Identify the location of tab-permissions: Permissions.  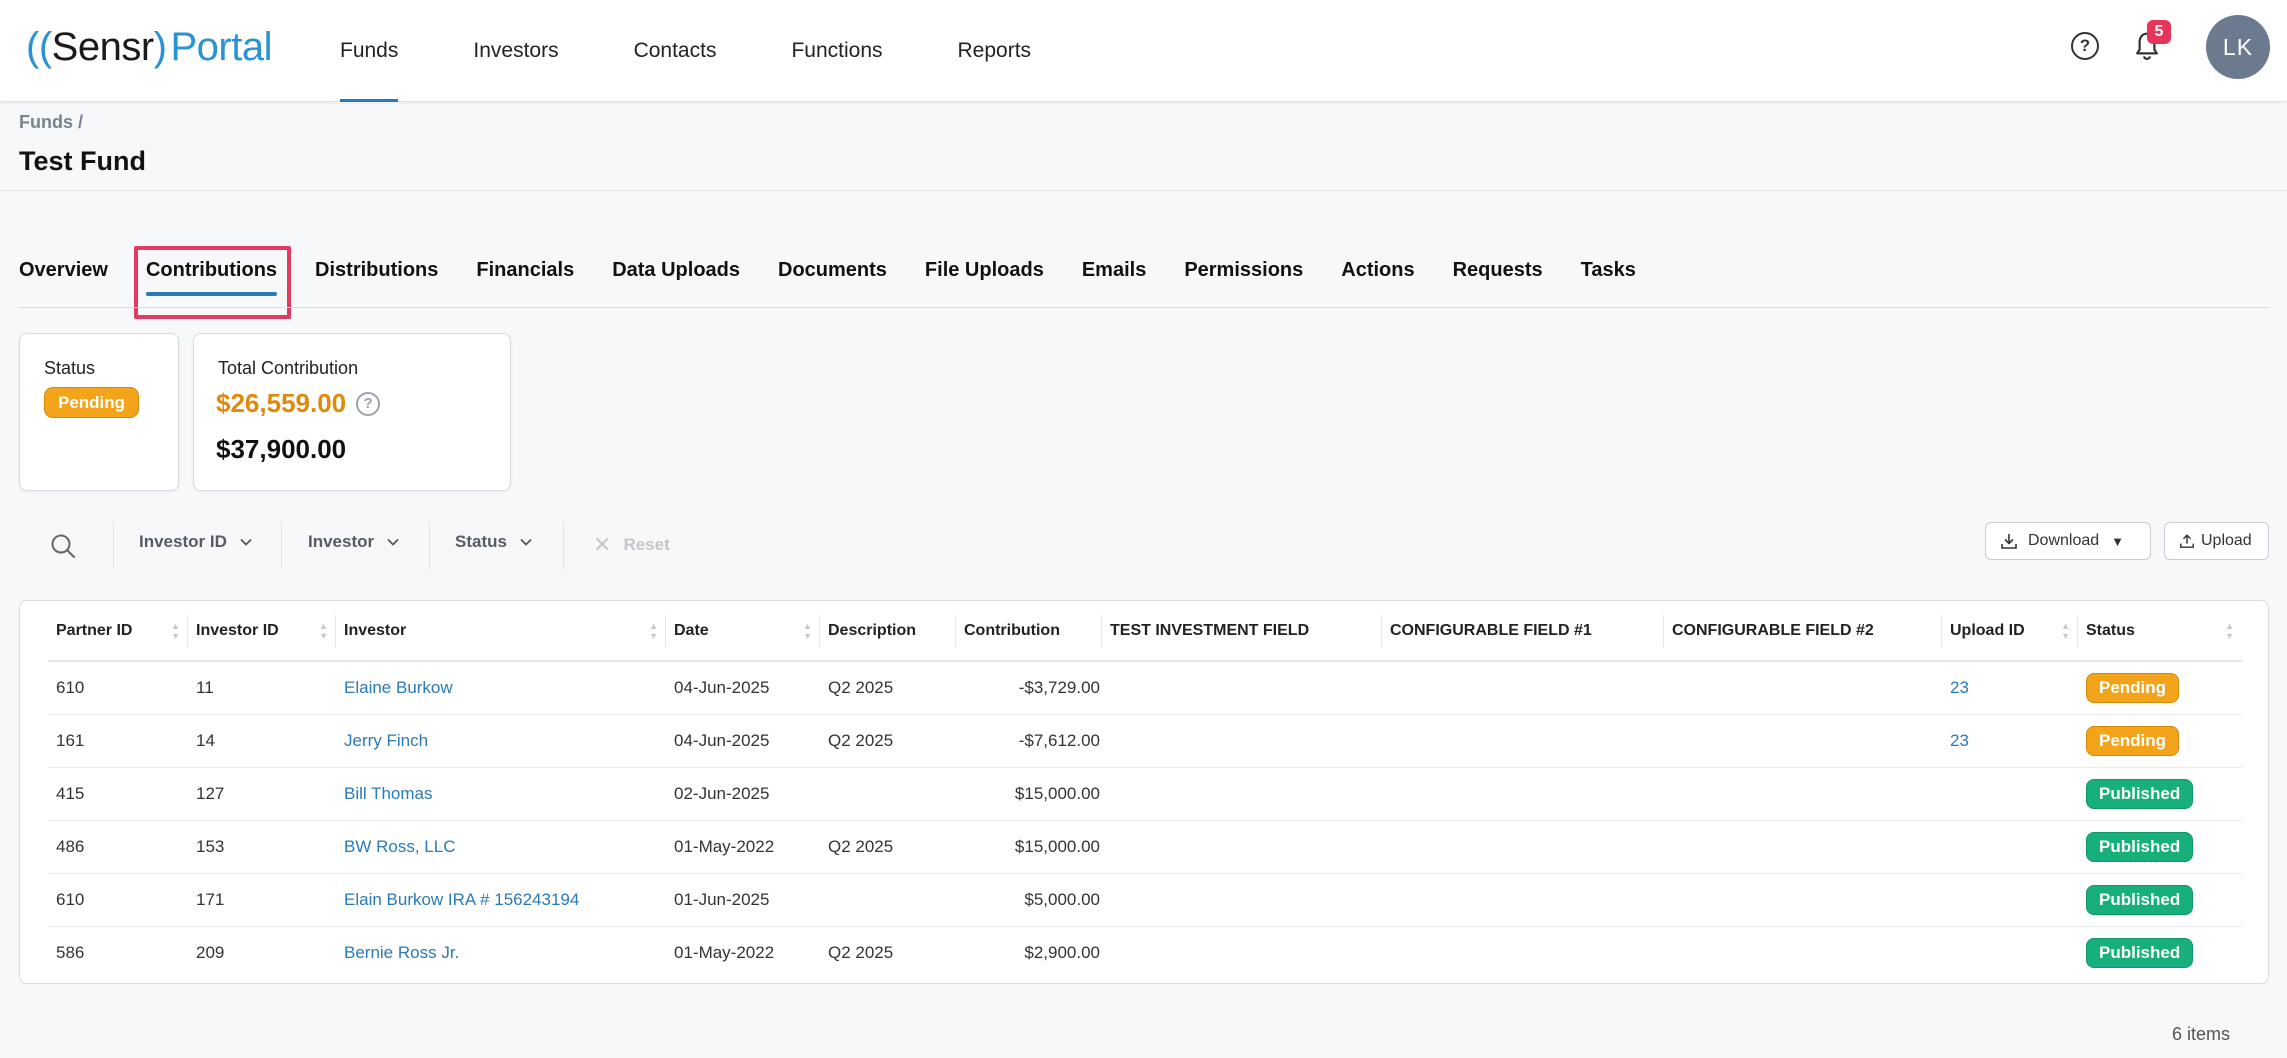
(1243, 270).